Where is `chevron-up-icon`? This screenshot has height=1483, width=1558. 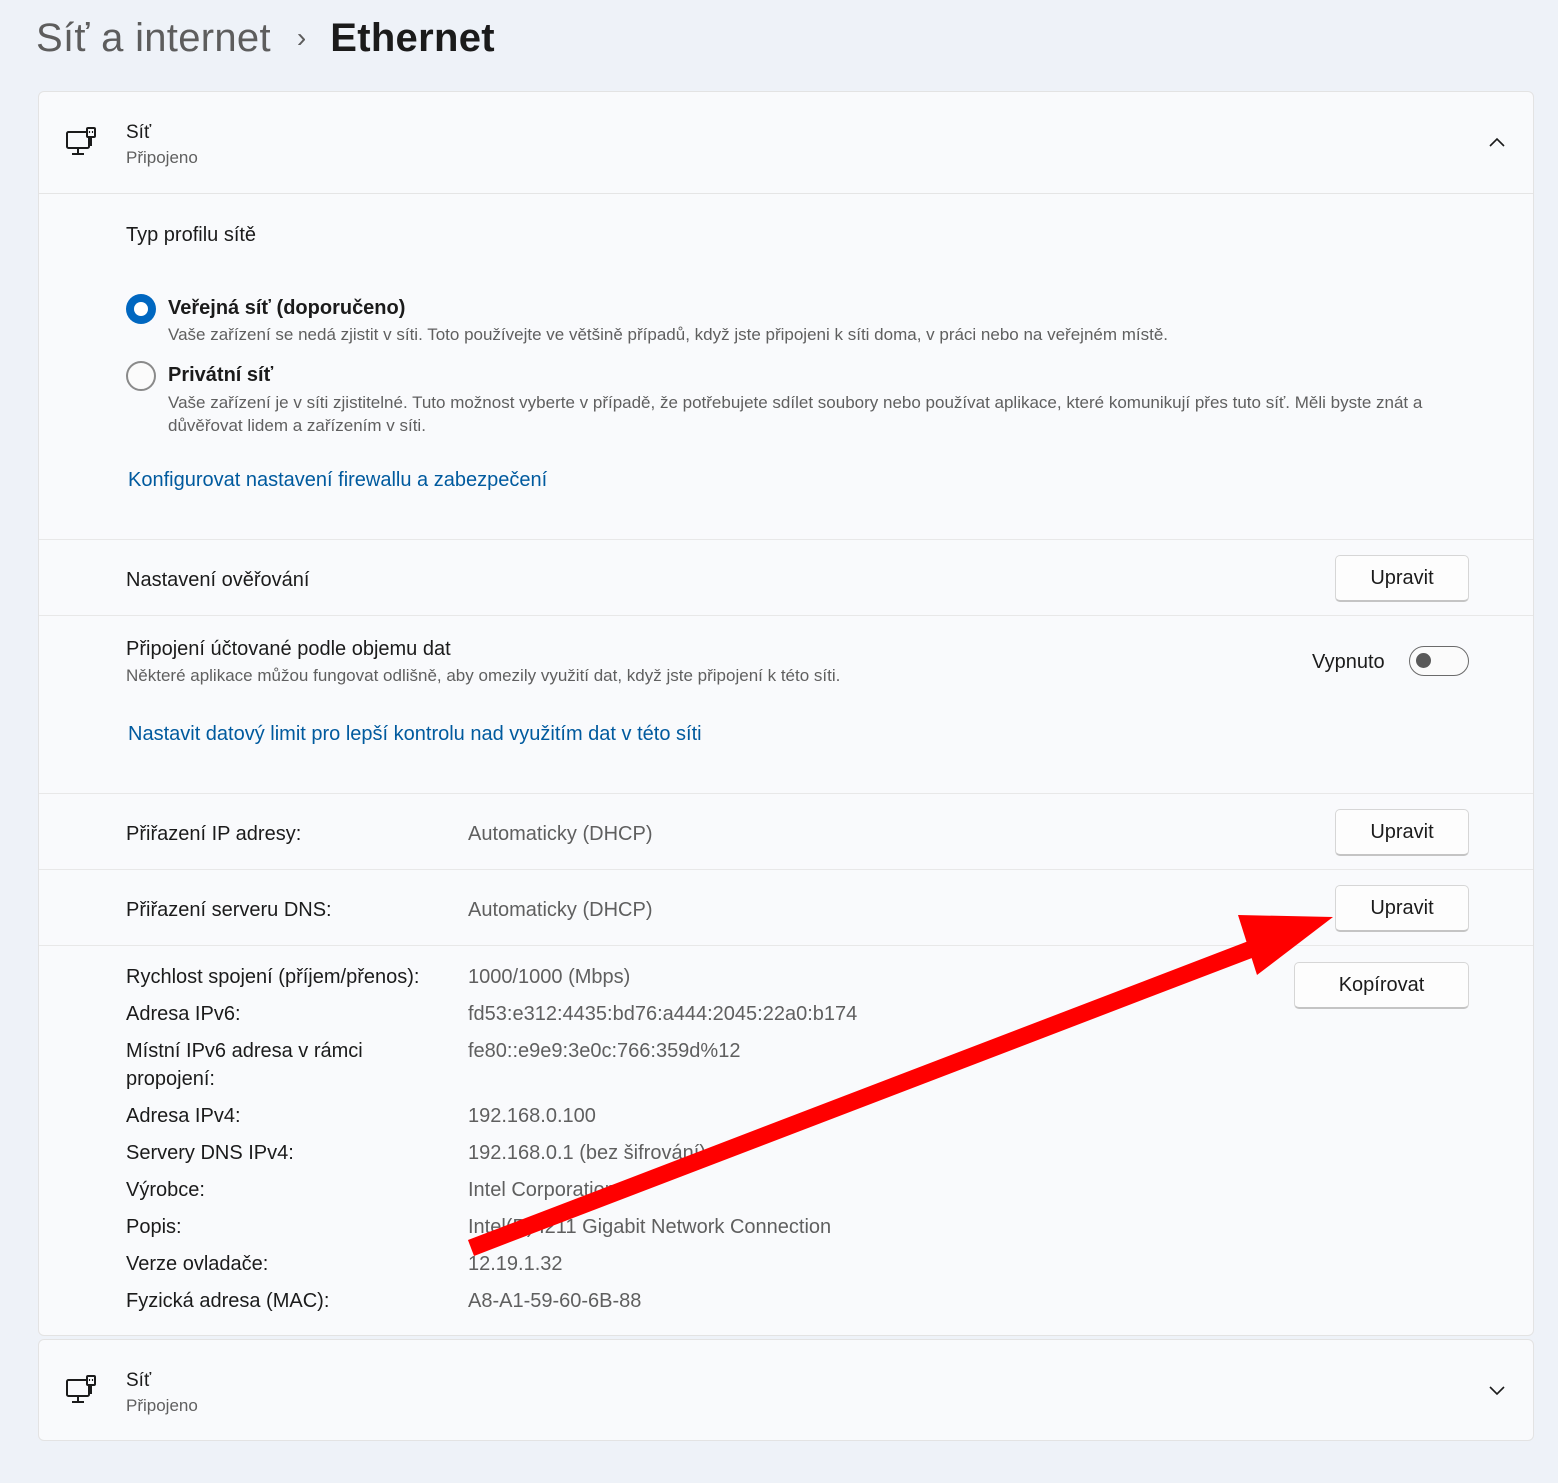
chevron-up-icon is located at coordinates (1497, 142).